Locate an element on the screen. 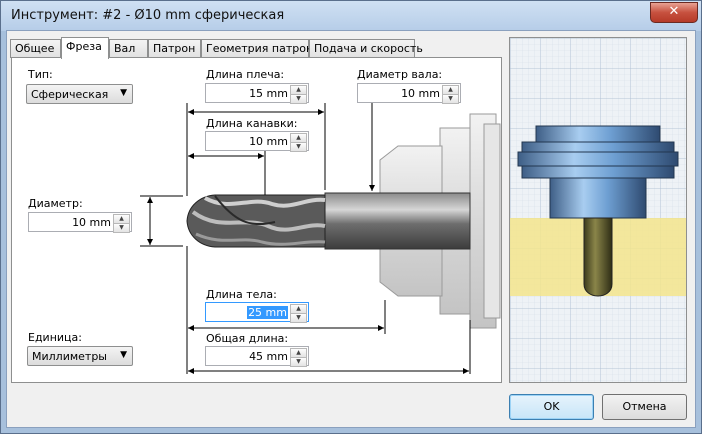 Image resolution: width=702 pixels, height=434 pixels. total-length-label: Общая длина: is located at coordinates (247, 338).